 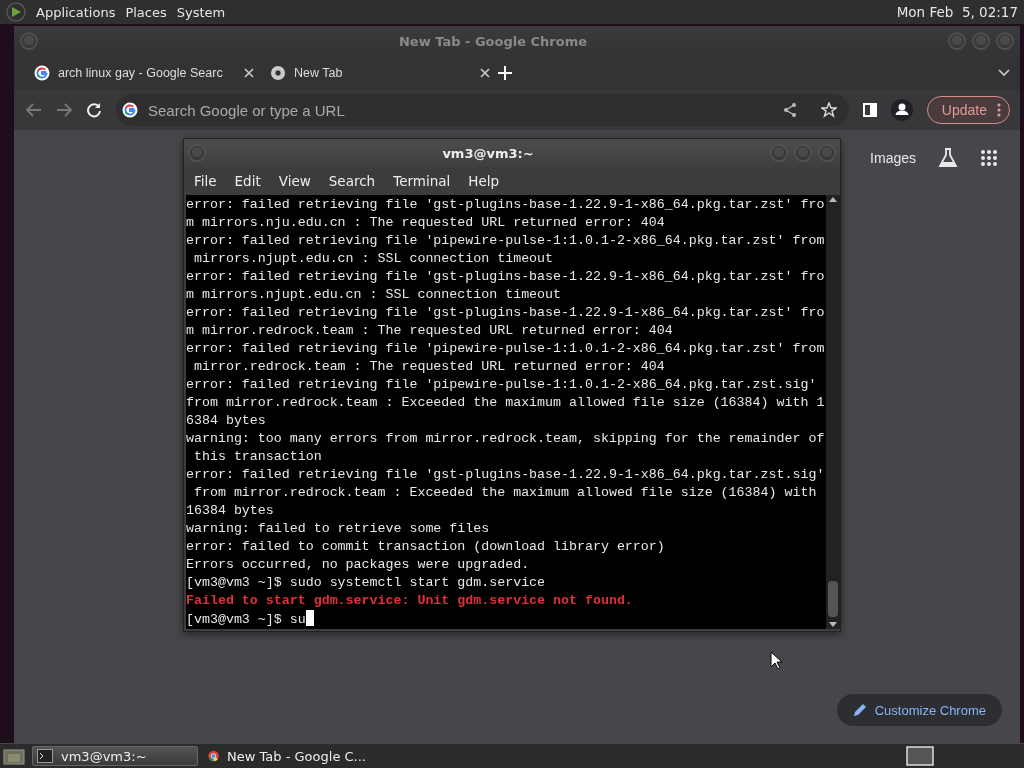 I want to click on error-line: Failed to start gdm.service: Unit gdm.service not found., so click(x=409, y=600).